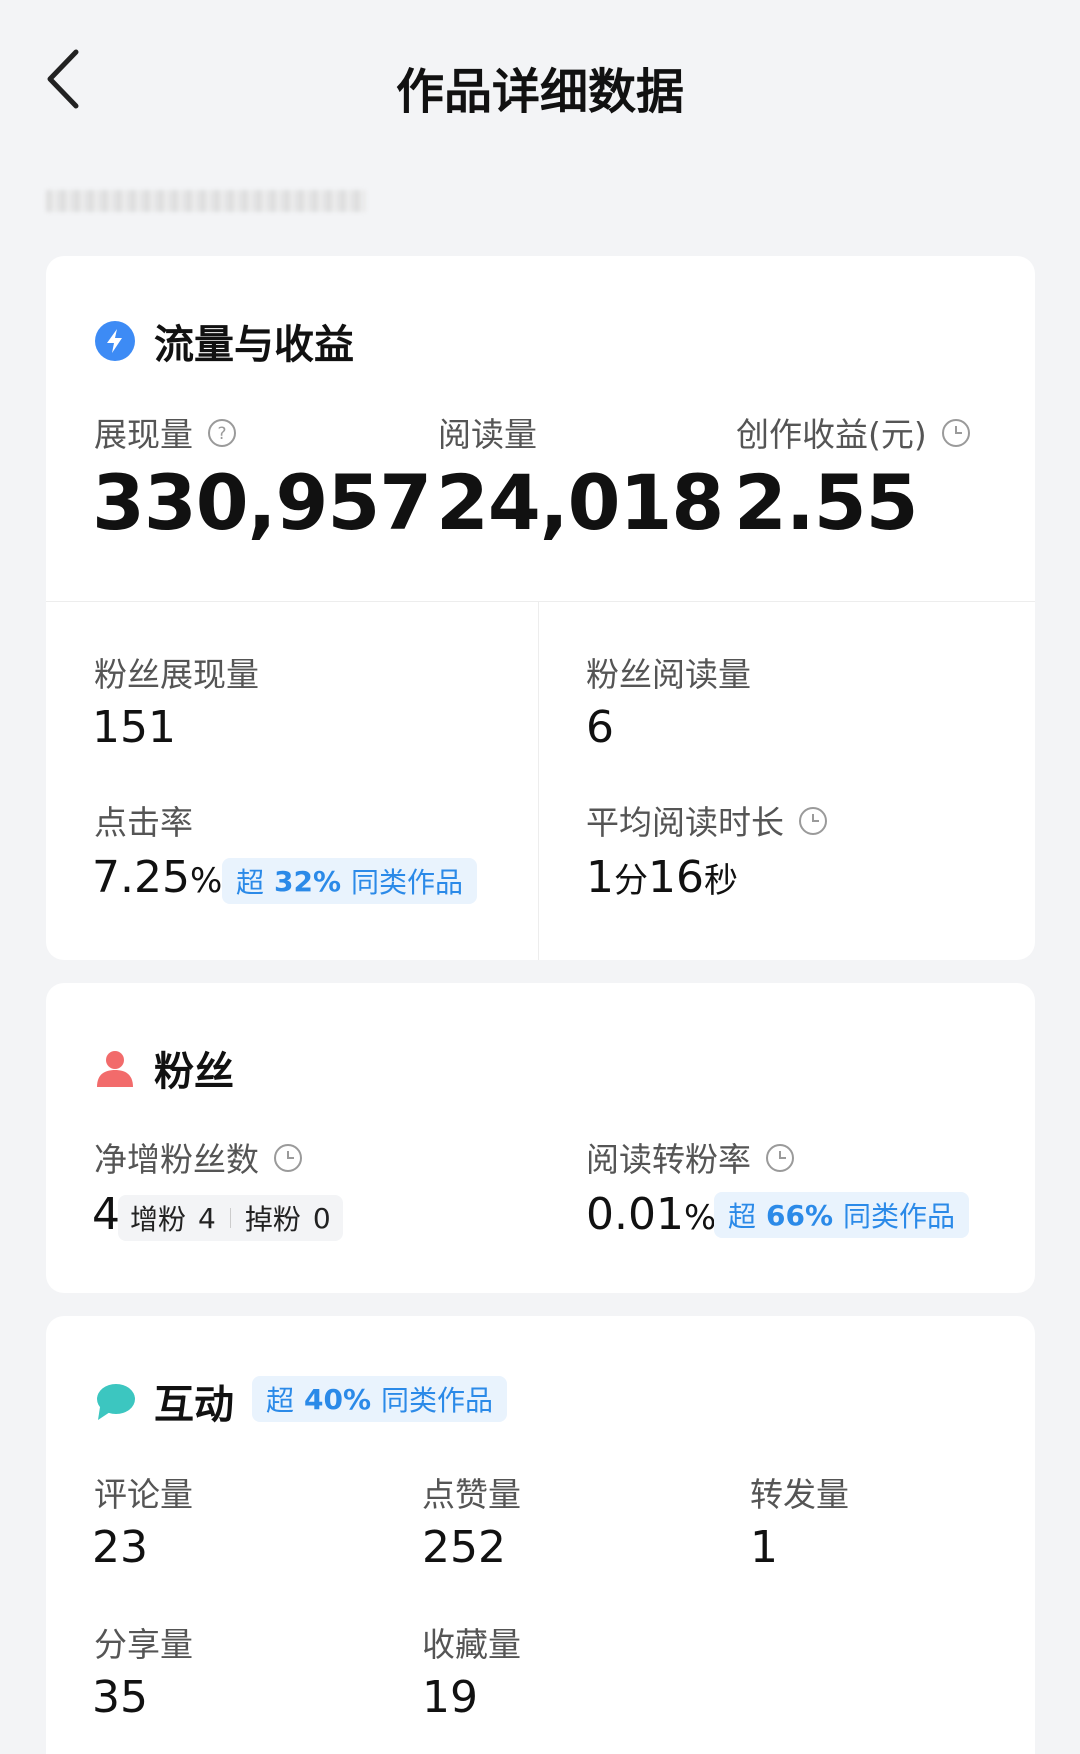 The height and width of the screenshot is (1754, 1080). Describe the element at coordinates (450, 1697) in the screenshot. I see `favorites-value: 19` at that location.